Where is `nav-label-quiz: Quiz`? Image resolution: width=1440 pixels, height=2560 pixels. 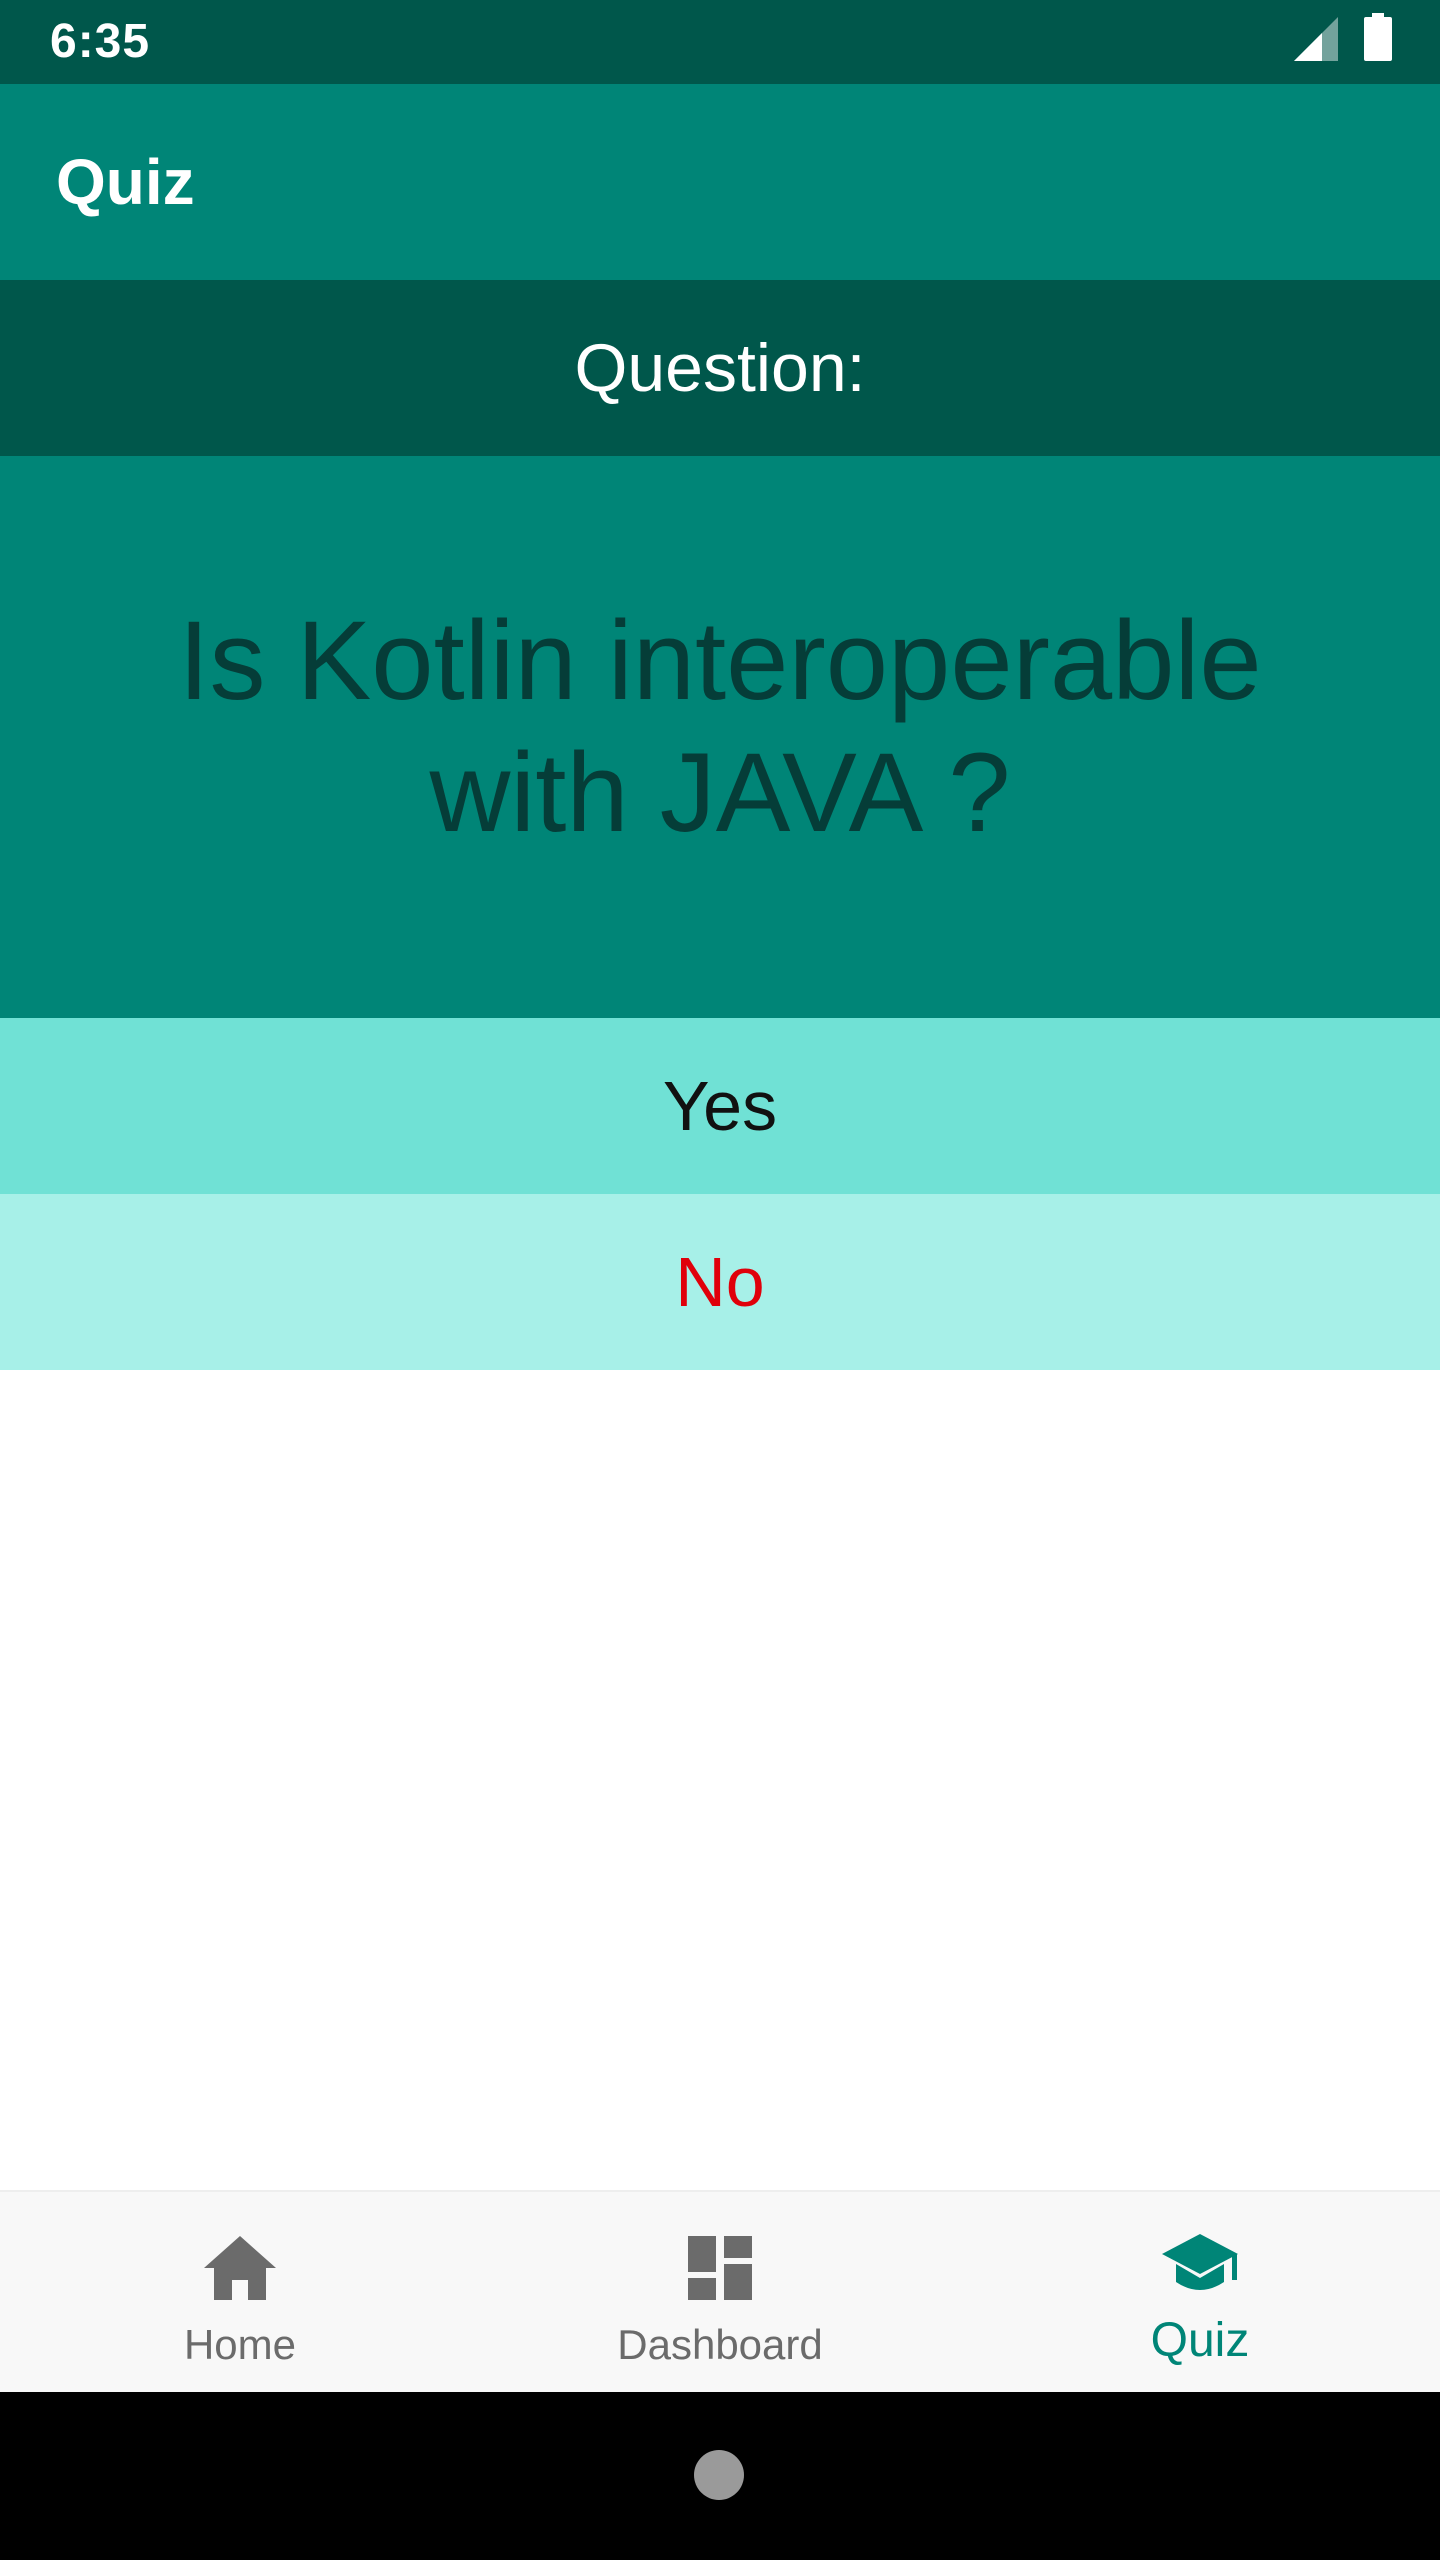 nav-label-quiz: Quiz is located at coordinates (1200, 2340).